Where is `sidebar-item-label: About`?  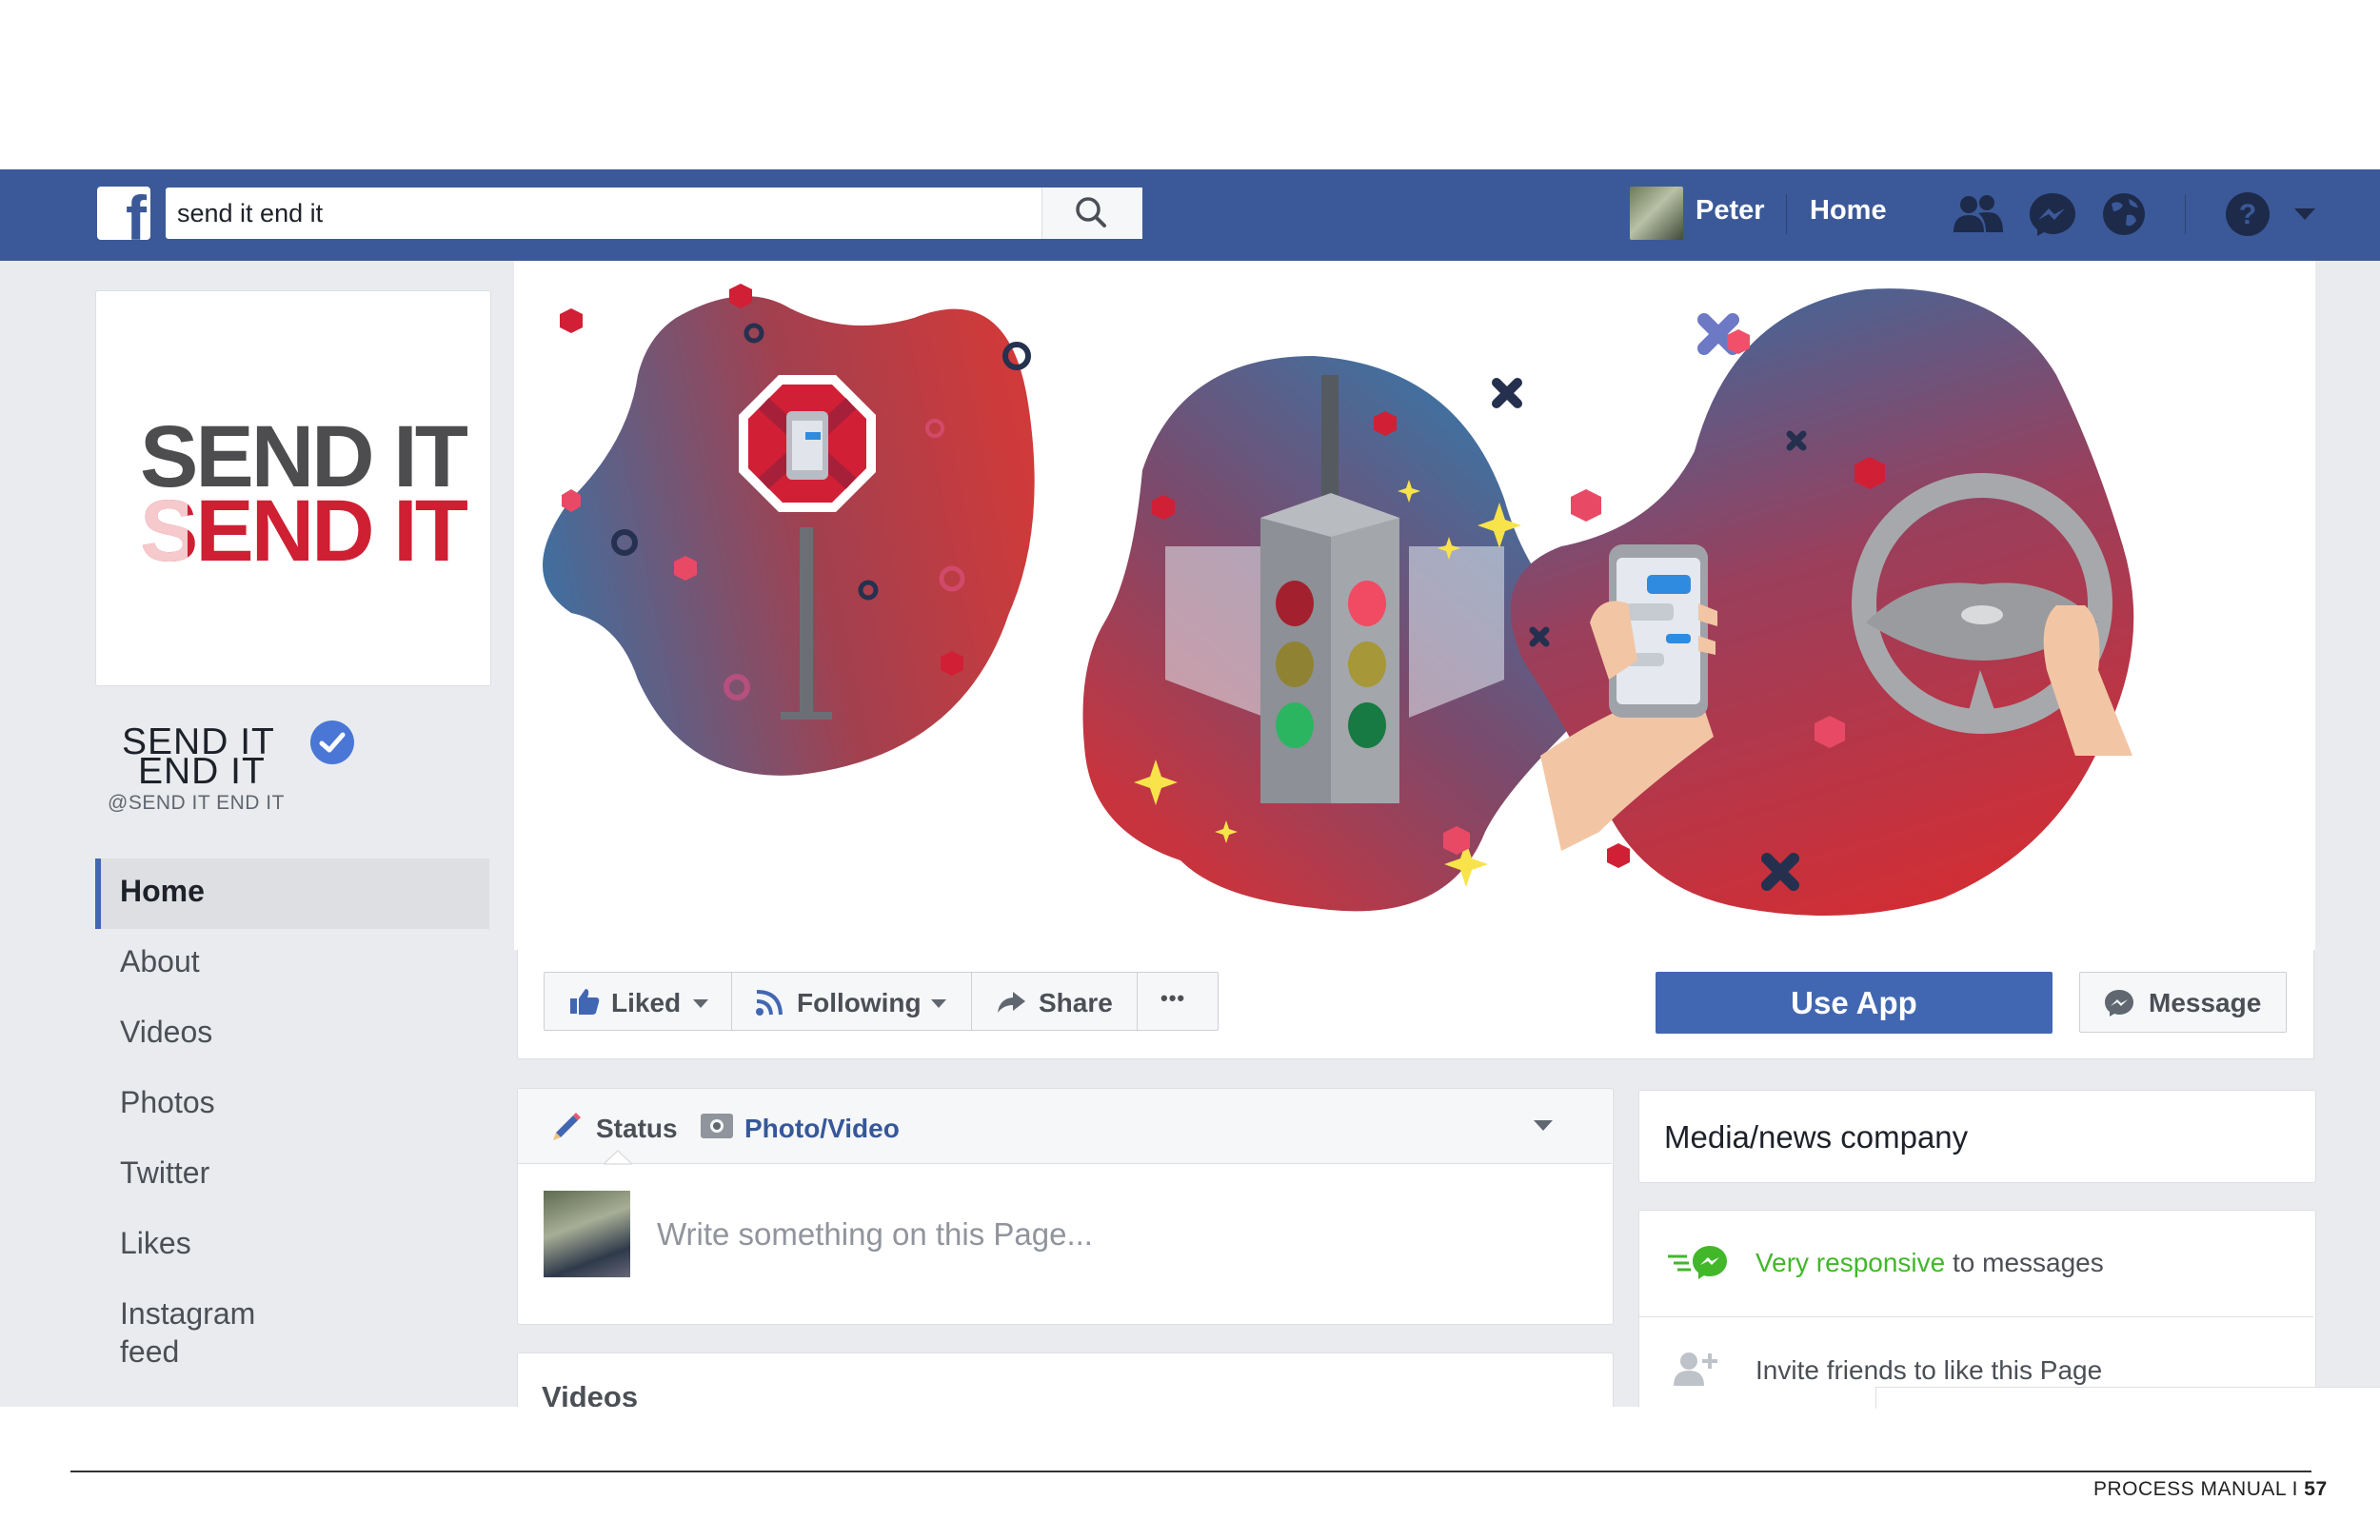 sidebar-item-label: About is located at coordinates (160, 961).